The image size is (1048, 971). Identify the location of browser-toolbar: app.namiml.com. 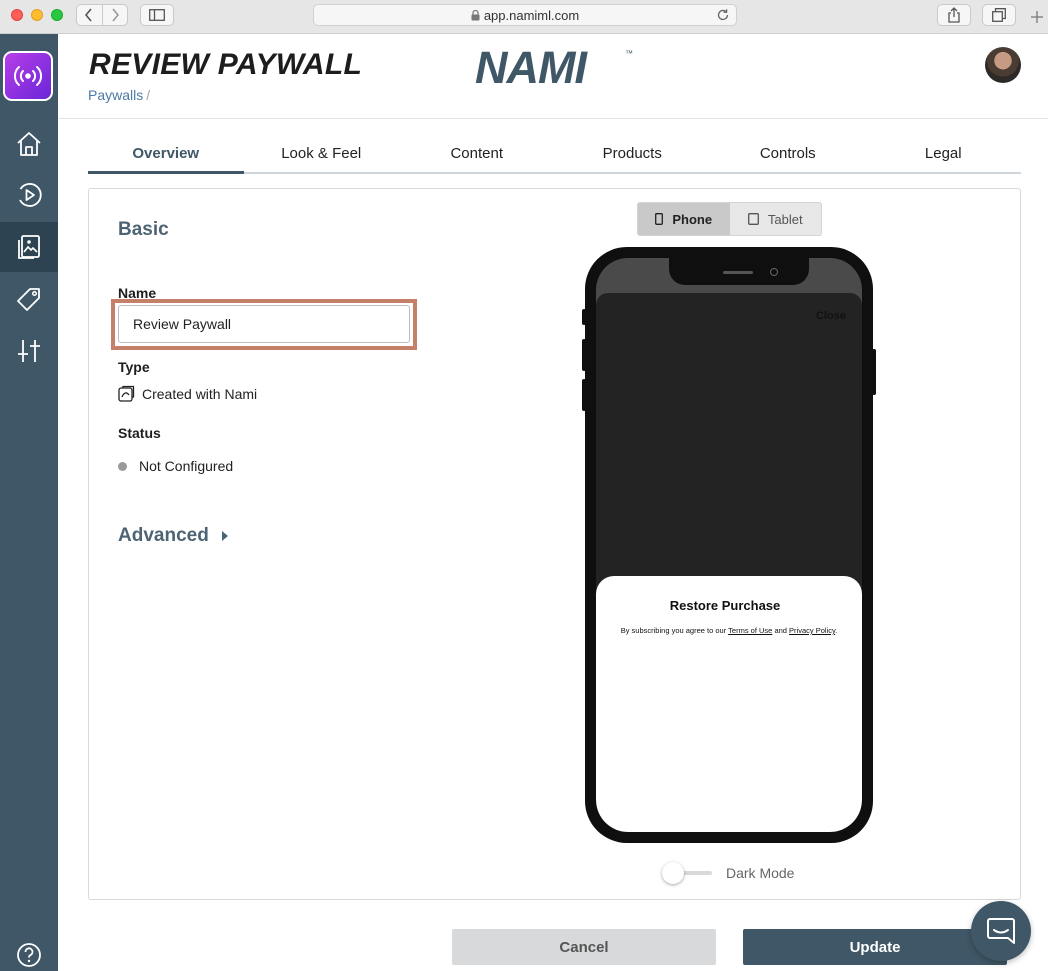
(524, 17).